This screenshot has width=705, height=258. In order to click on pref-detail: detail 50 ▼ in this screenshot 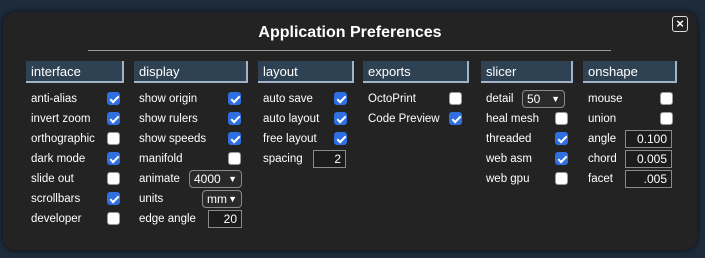, I will do `click(527, 99)`.